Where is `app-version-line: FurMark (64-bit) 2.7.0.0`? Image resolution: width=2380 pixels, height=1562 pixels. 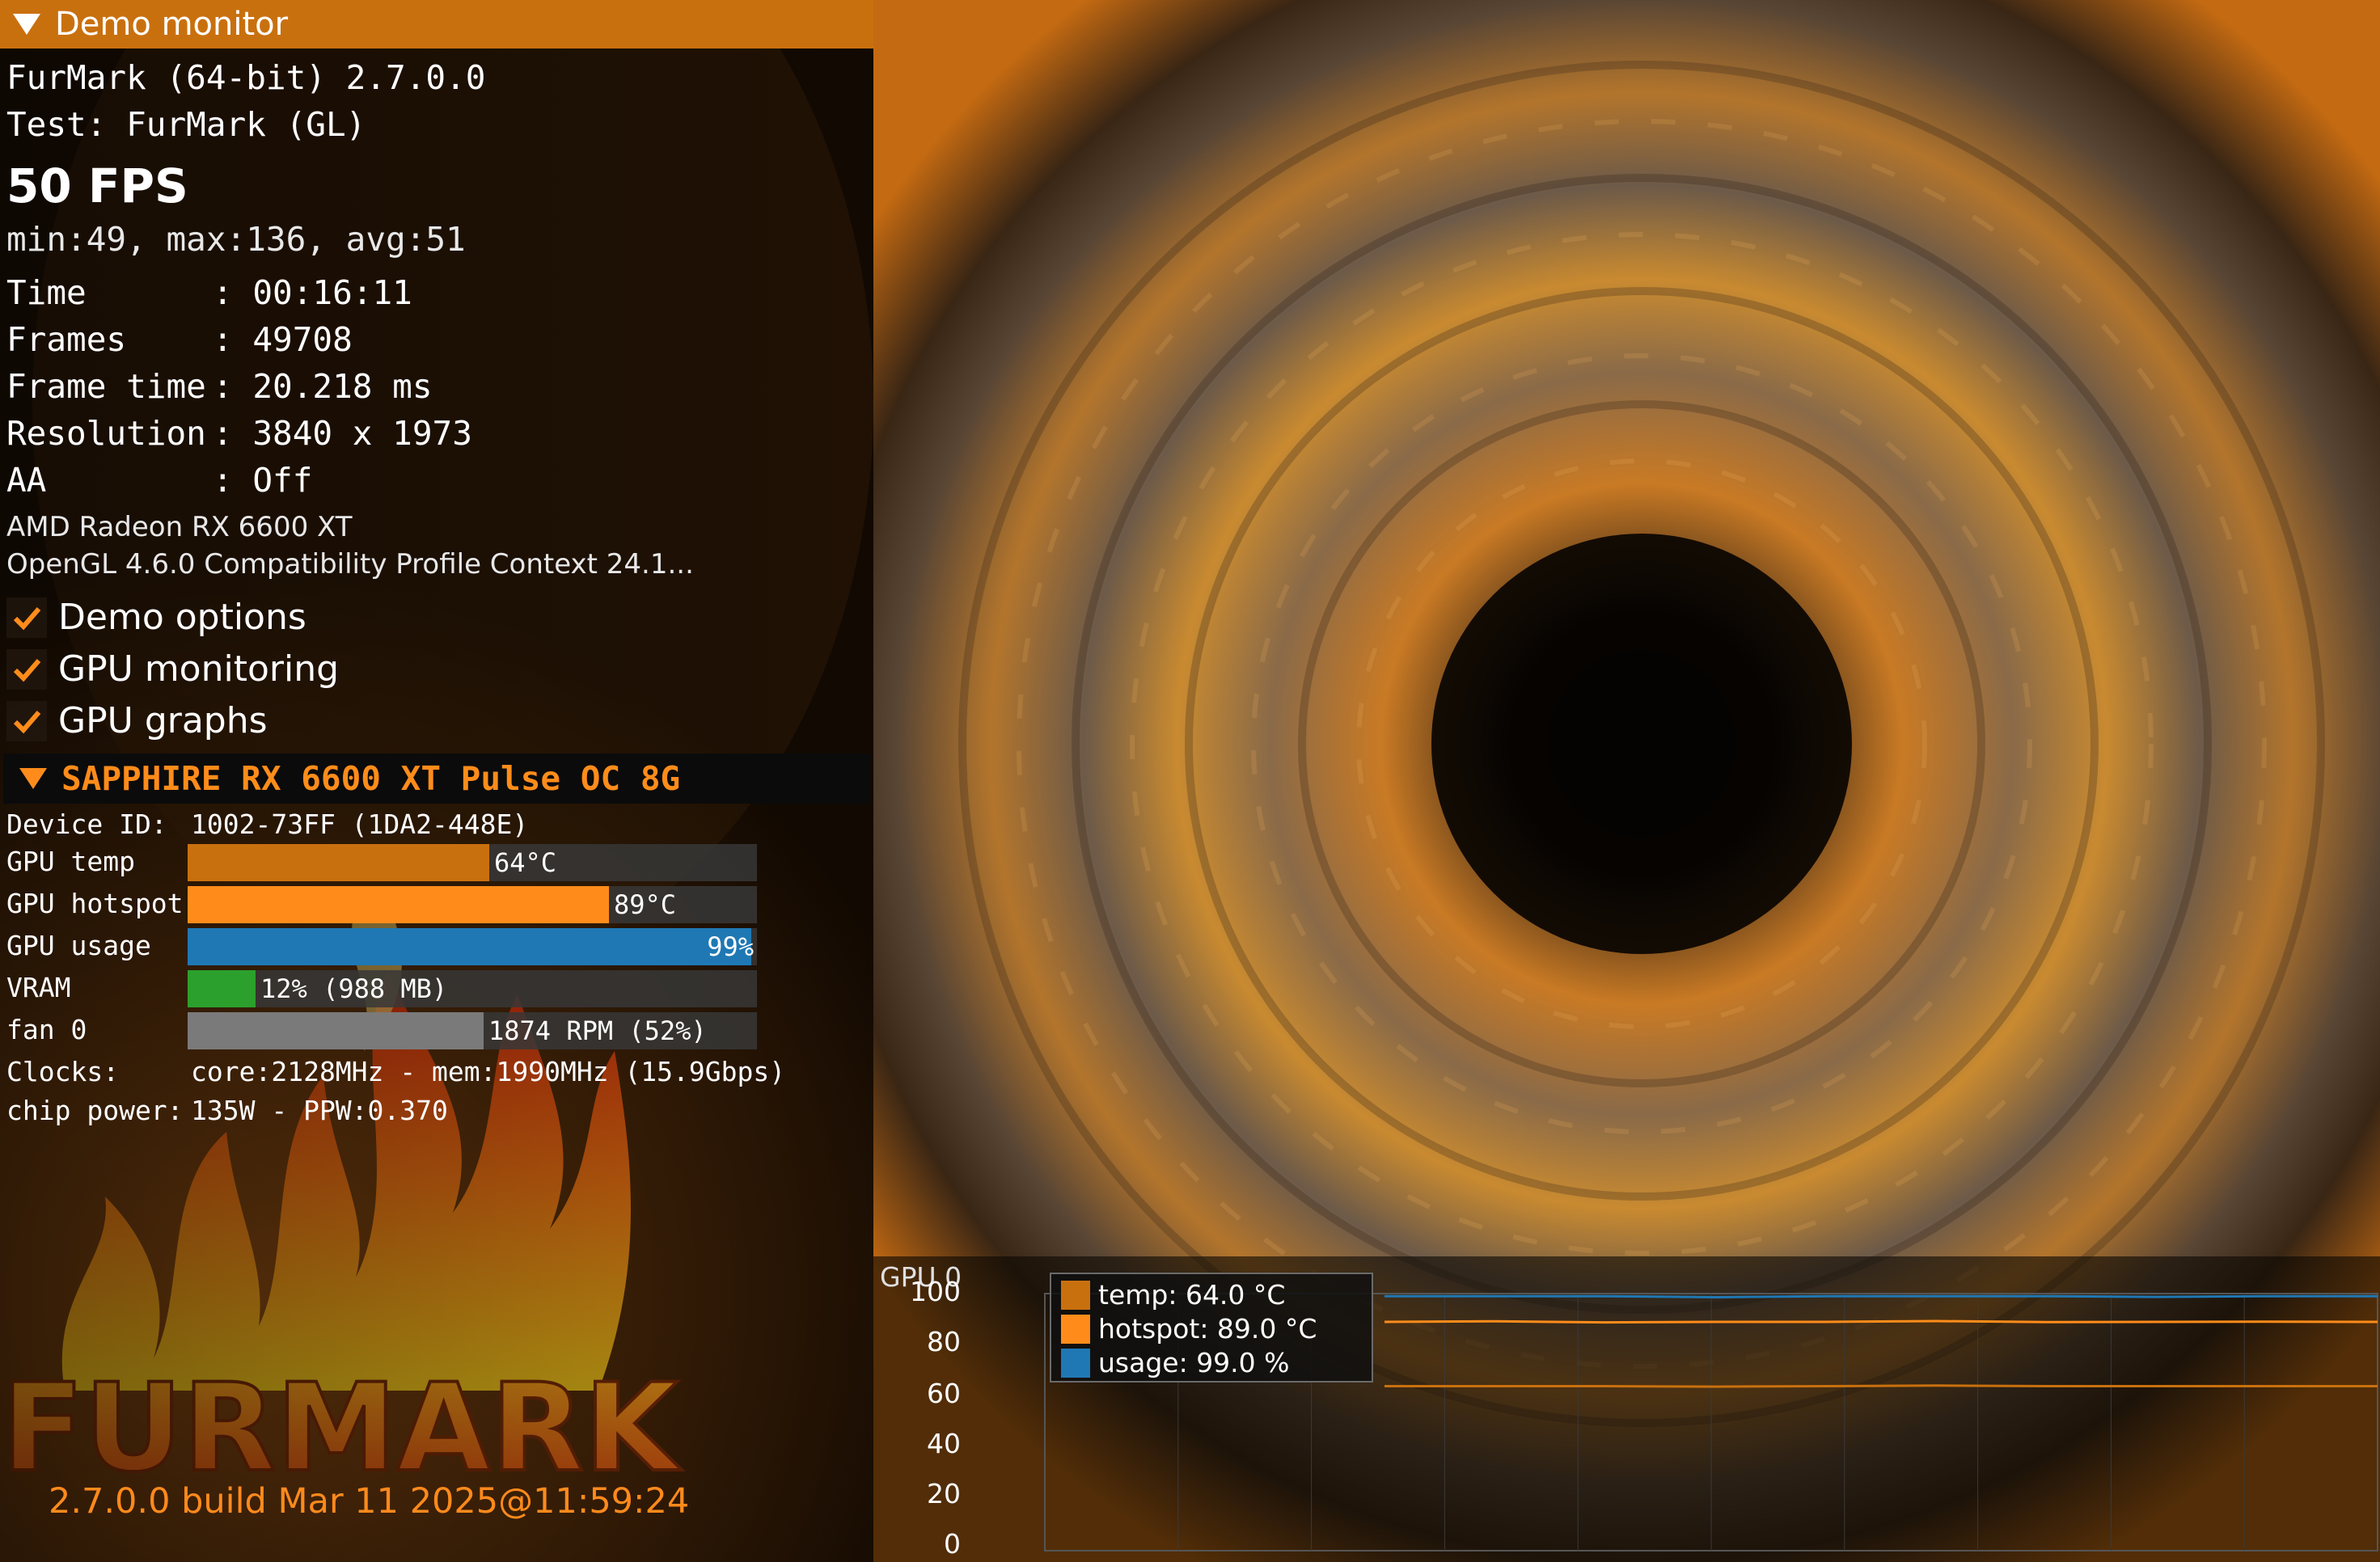 app-version-line: FurMark (64-bit) 2.7.0.0 is located at coordinates (246, 78).